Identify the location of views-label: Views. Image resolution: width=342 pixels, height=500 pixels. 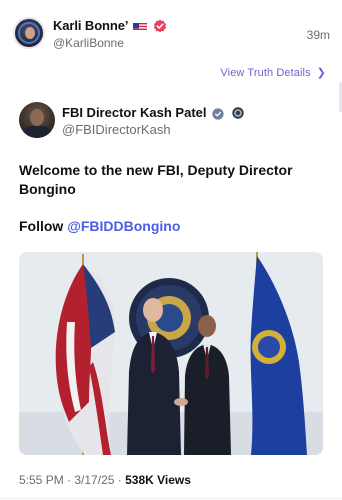
(172, 480).